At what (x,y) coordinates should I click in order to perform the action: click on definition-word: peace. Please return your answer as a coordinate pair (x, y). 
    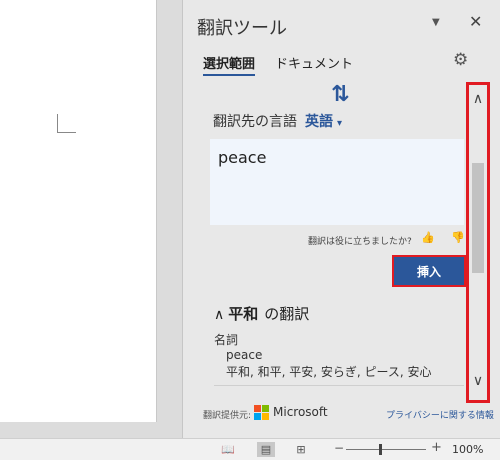
    Looking at the image, I should click on (244, 355).